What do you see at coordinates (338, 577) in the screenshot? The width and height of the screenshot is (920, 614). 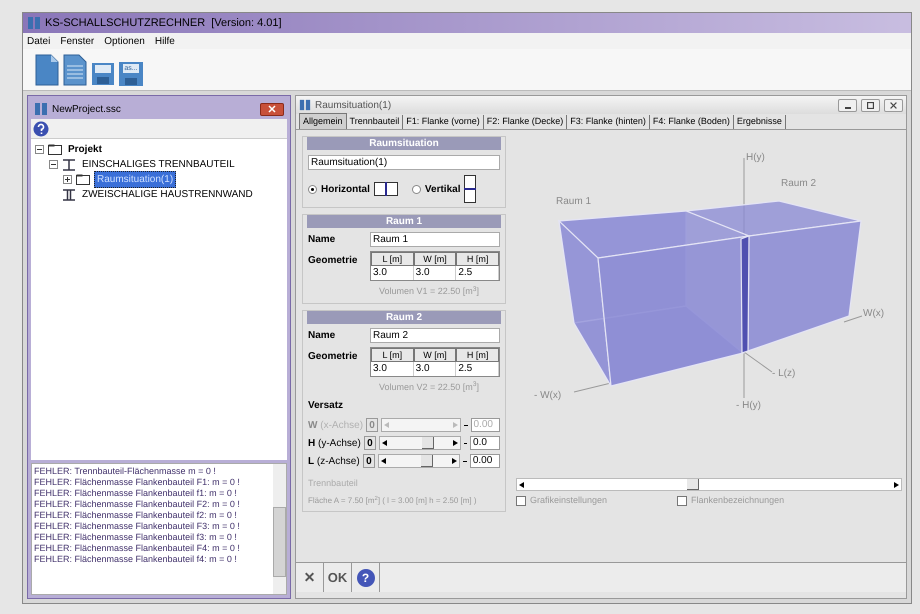 I see `ok-button: OK` at bounding box center [338, 577].